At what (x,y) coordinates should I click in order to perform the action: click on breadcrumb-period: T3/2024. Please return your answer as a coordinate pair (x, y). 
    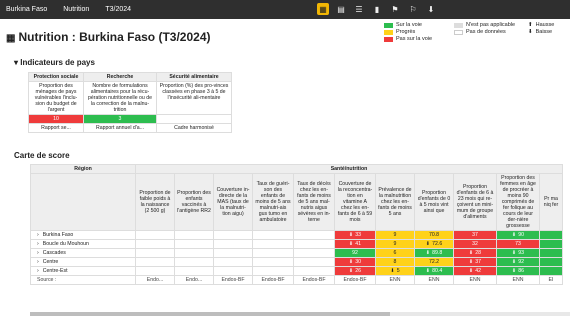
    Looking at the image, I should click on (118, 9).